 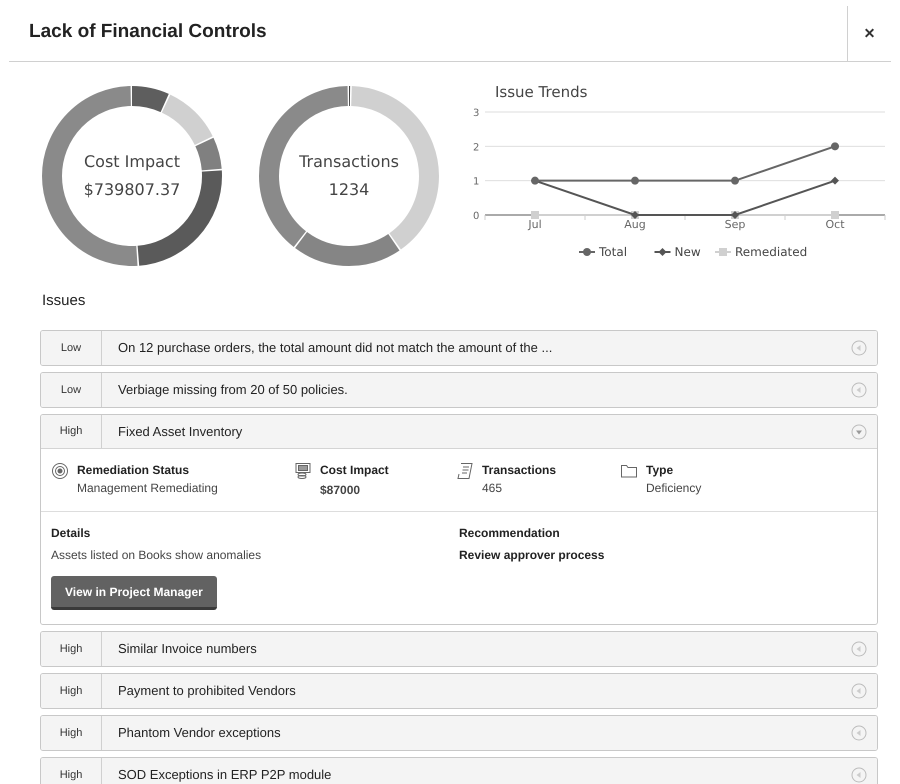 I want to click on chart-title: Issue Trends, so click(x=541, y=92).